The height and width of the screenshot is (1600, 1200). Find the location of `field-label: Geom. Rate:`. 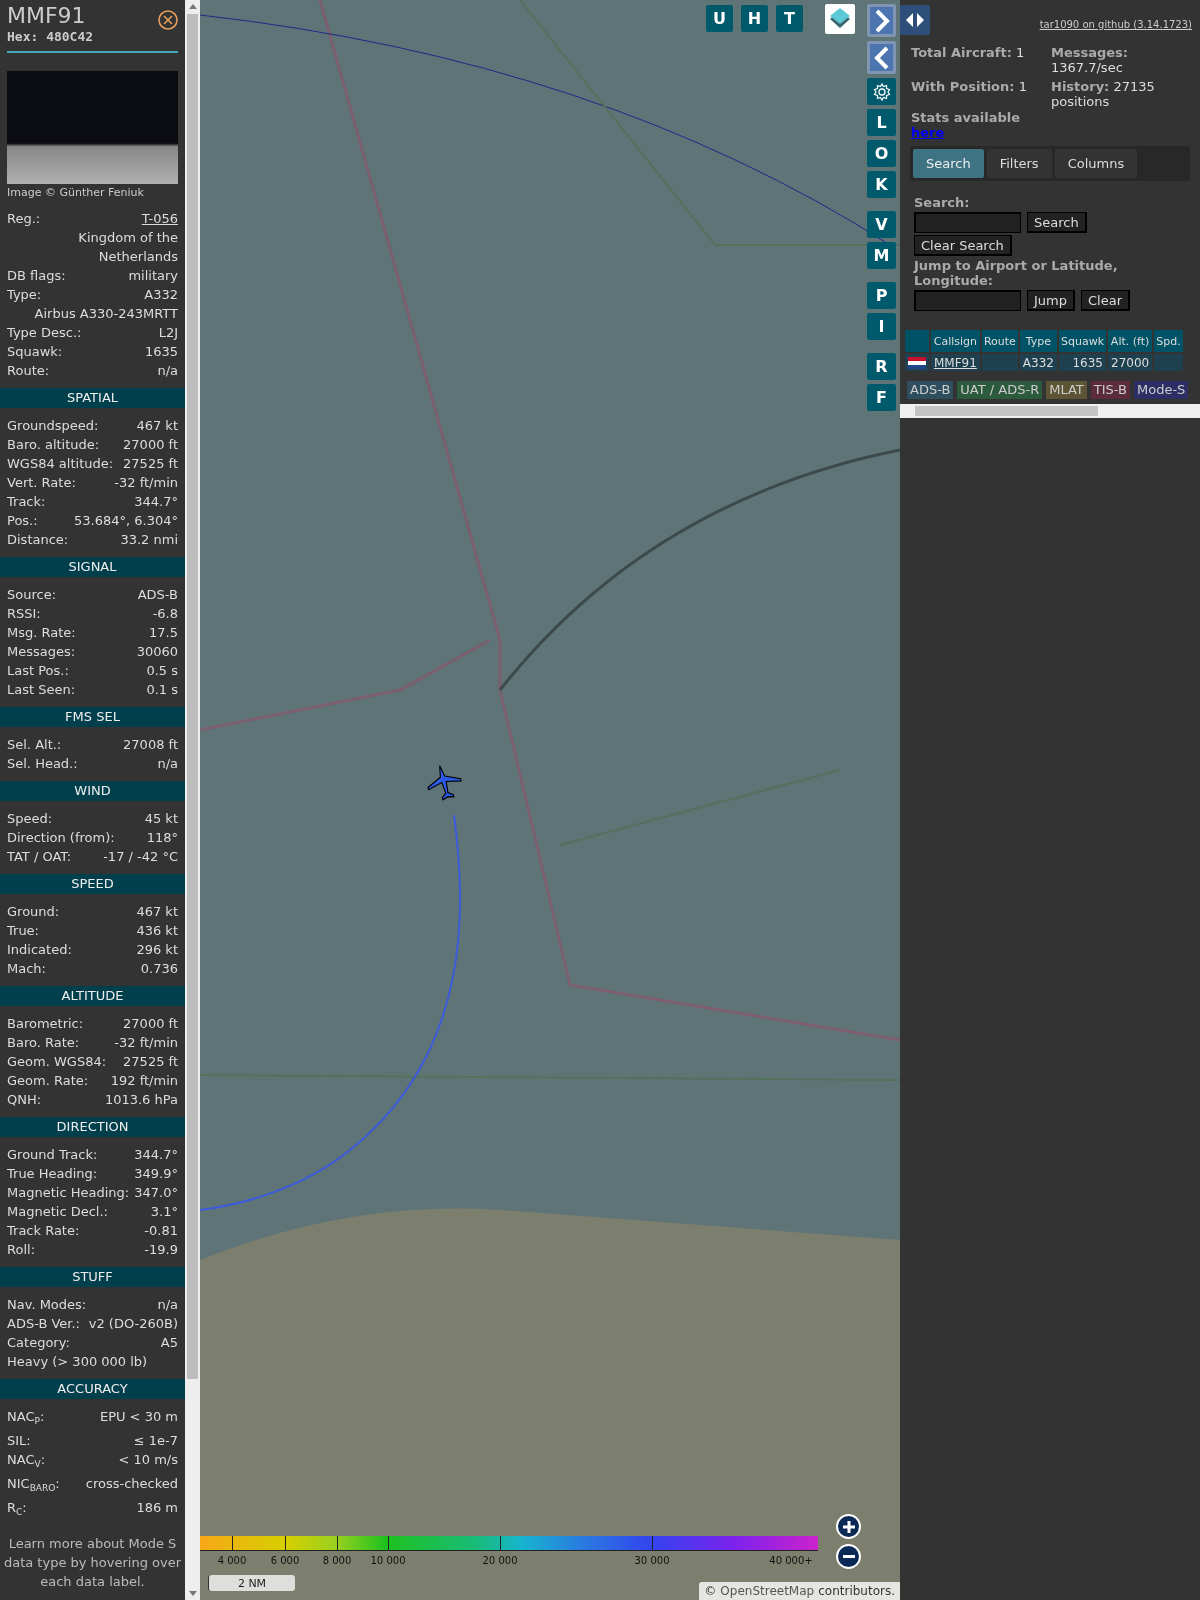

field-label: Geom. Rate: is located at coordinates (48, 1081).